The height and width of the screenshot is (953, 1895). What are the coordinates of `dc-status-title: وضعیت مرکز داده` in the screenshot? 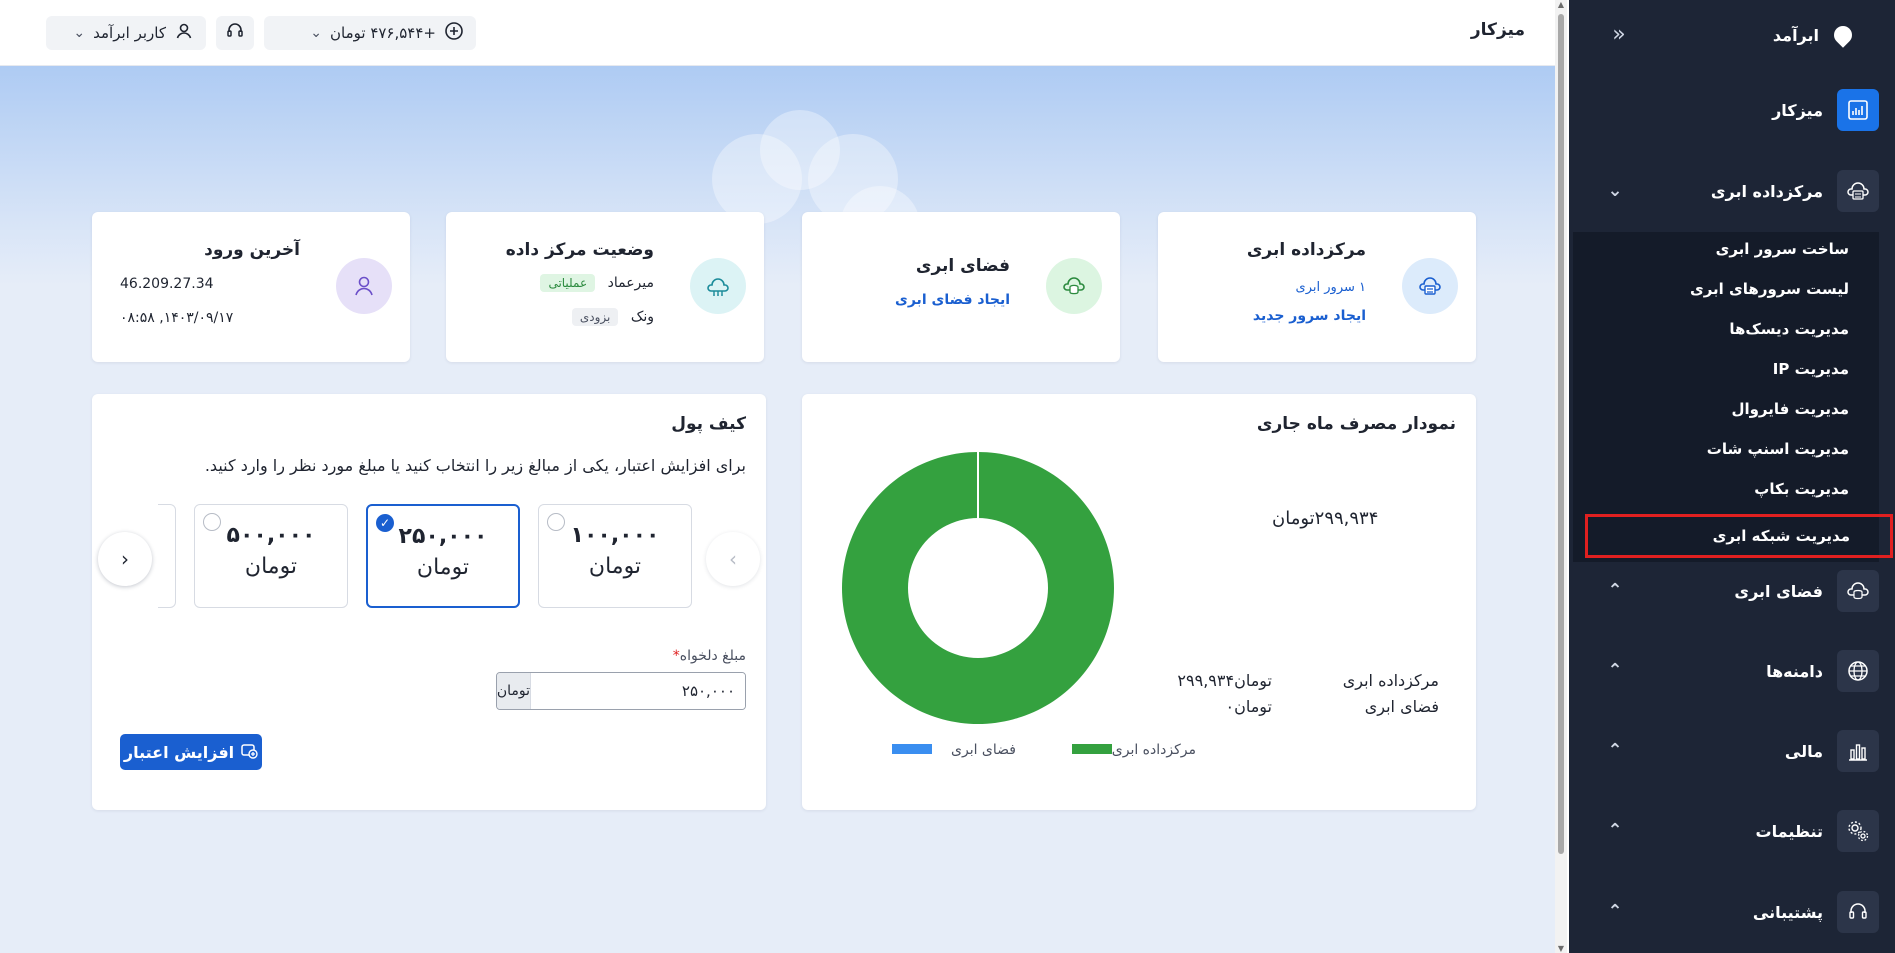 It's located at (579, 250).